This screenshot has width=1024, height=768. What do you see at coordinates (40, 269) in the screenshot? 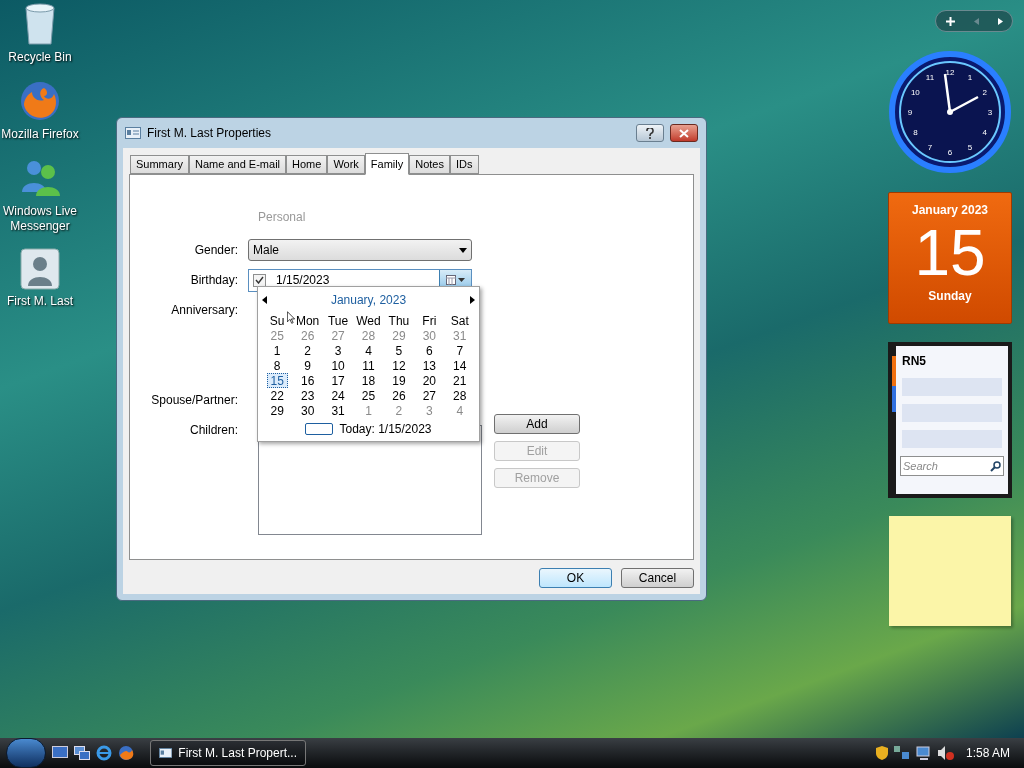
I see `contact-icon` at bounding box center [40, 269].